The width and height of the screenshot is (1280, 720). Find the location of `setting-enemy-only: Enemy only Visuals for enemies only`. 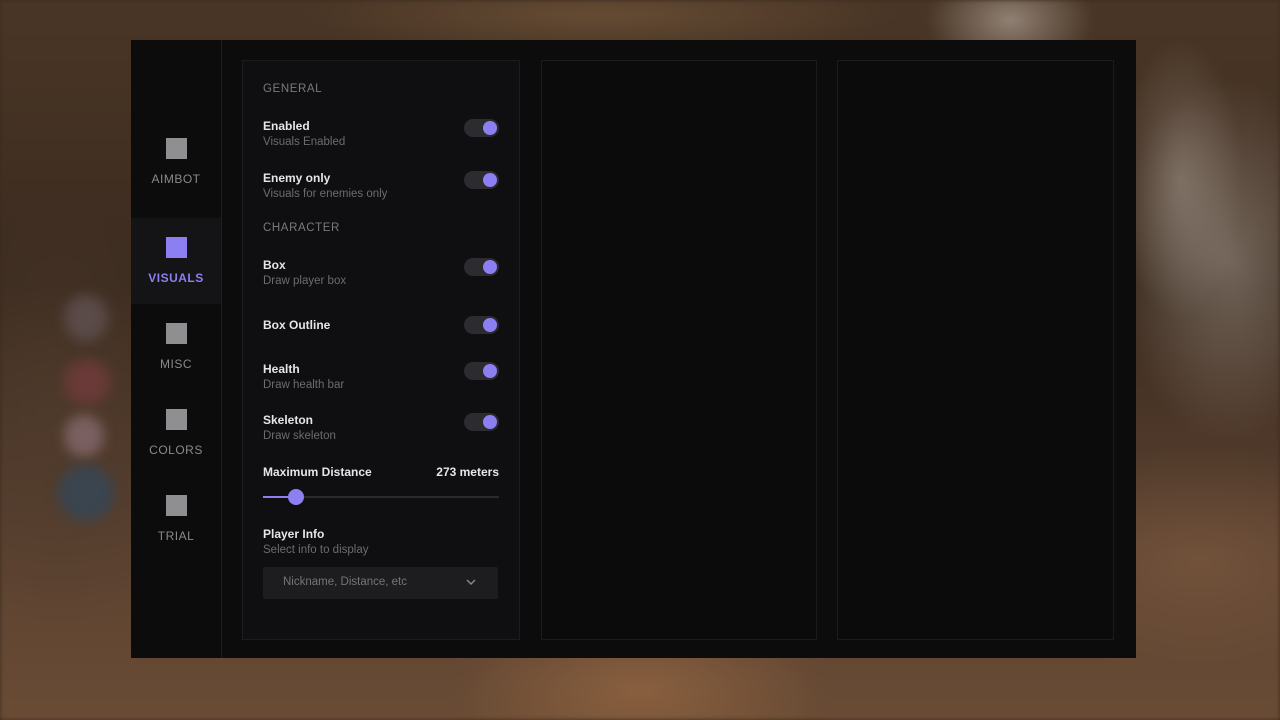

setting-enemy-only: Enemy only Visuals for enemies only is located at coordinates (381, 188).